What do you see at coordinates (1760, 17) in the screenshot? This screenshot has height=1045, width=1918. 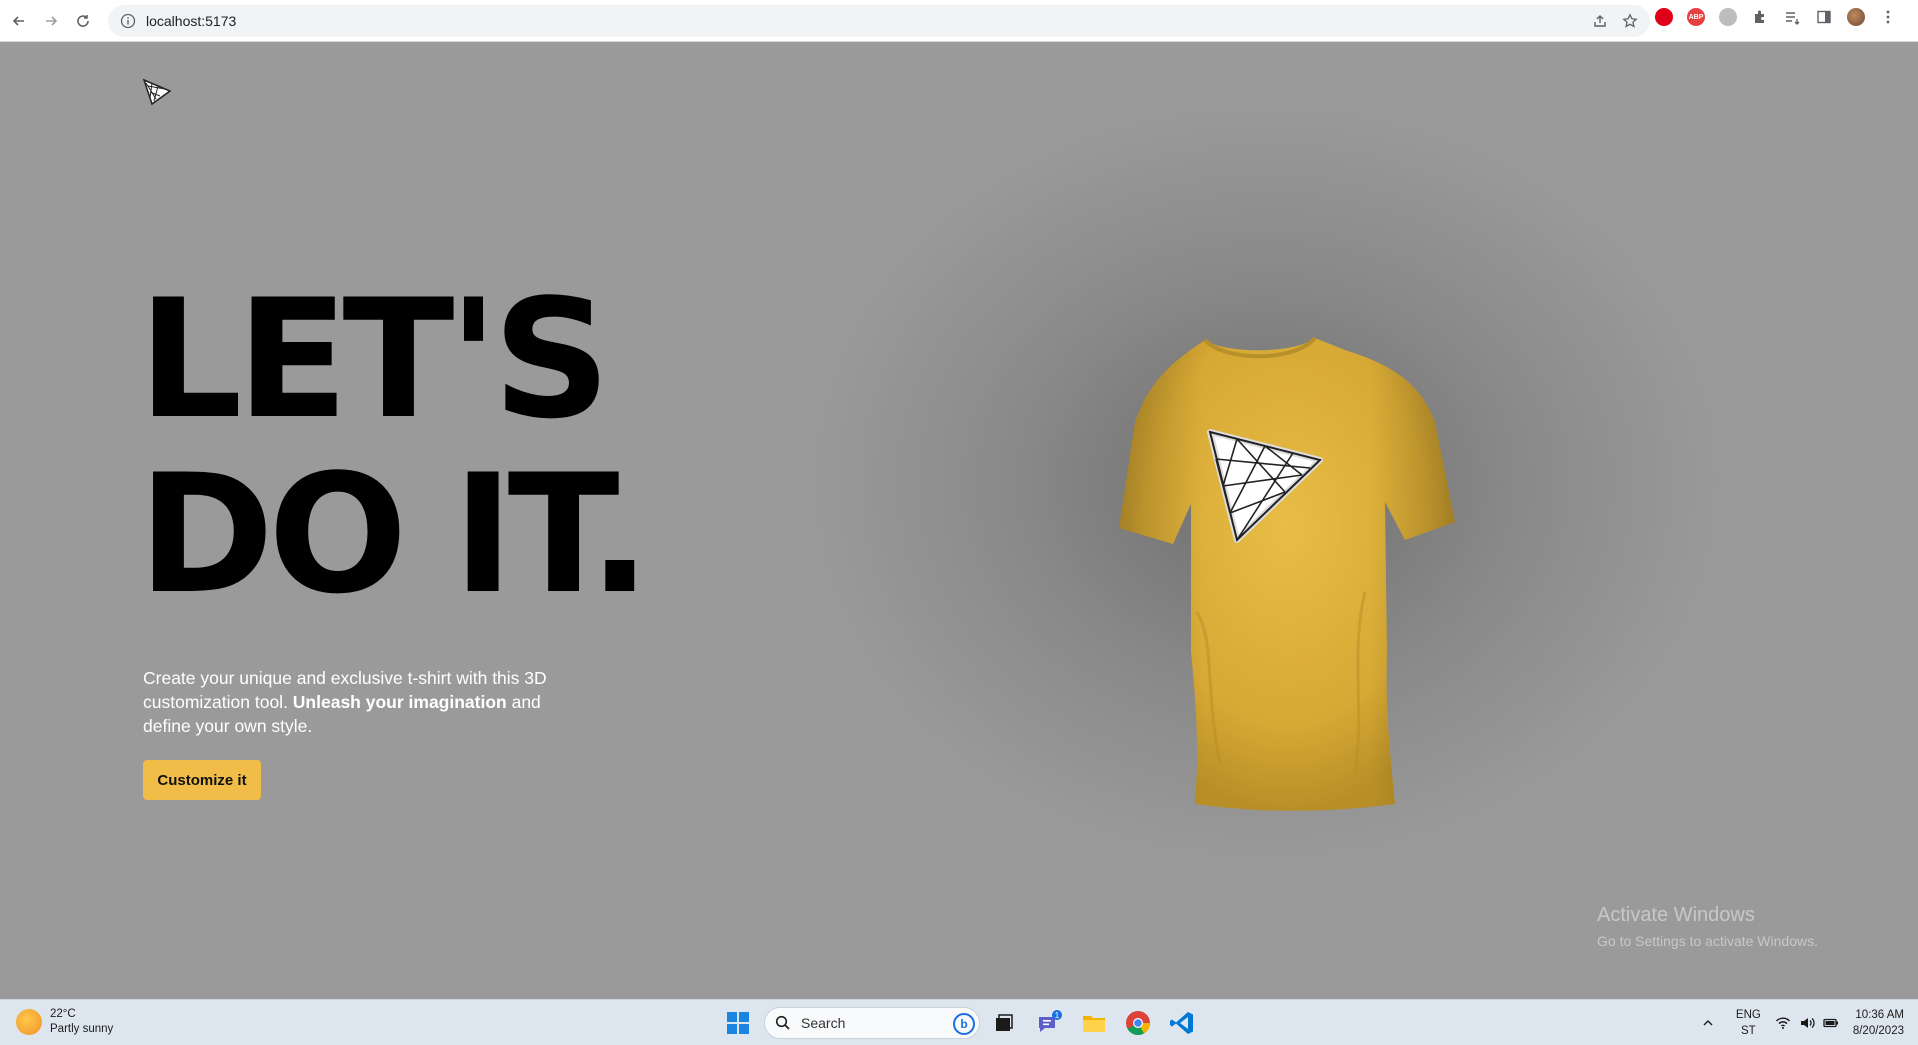 I see `puzzle-icon` at bounding box center [1760, 17].